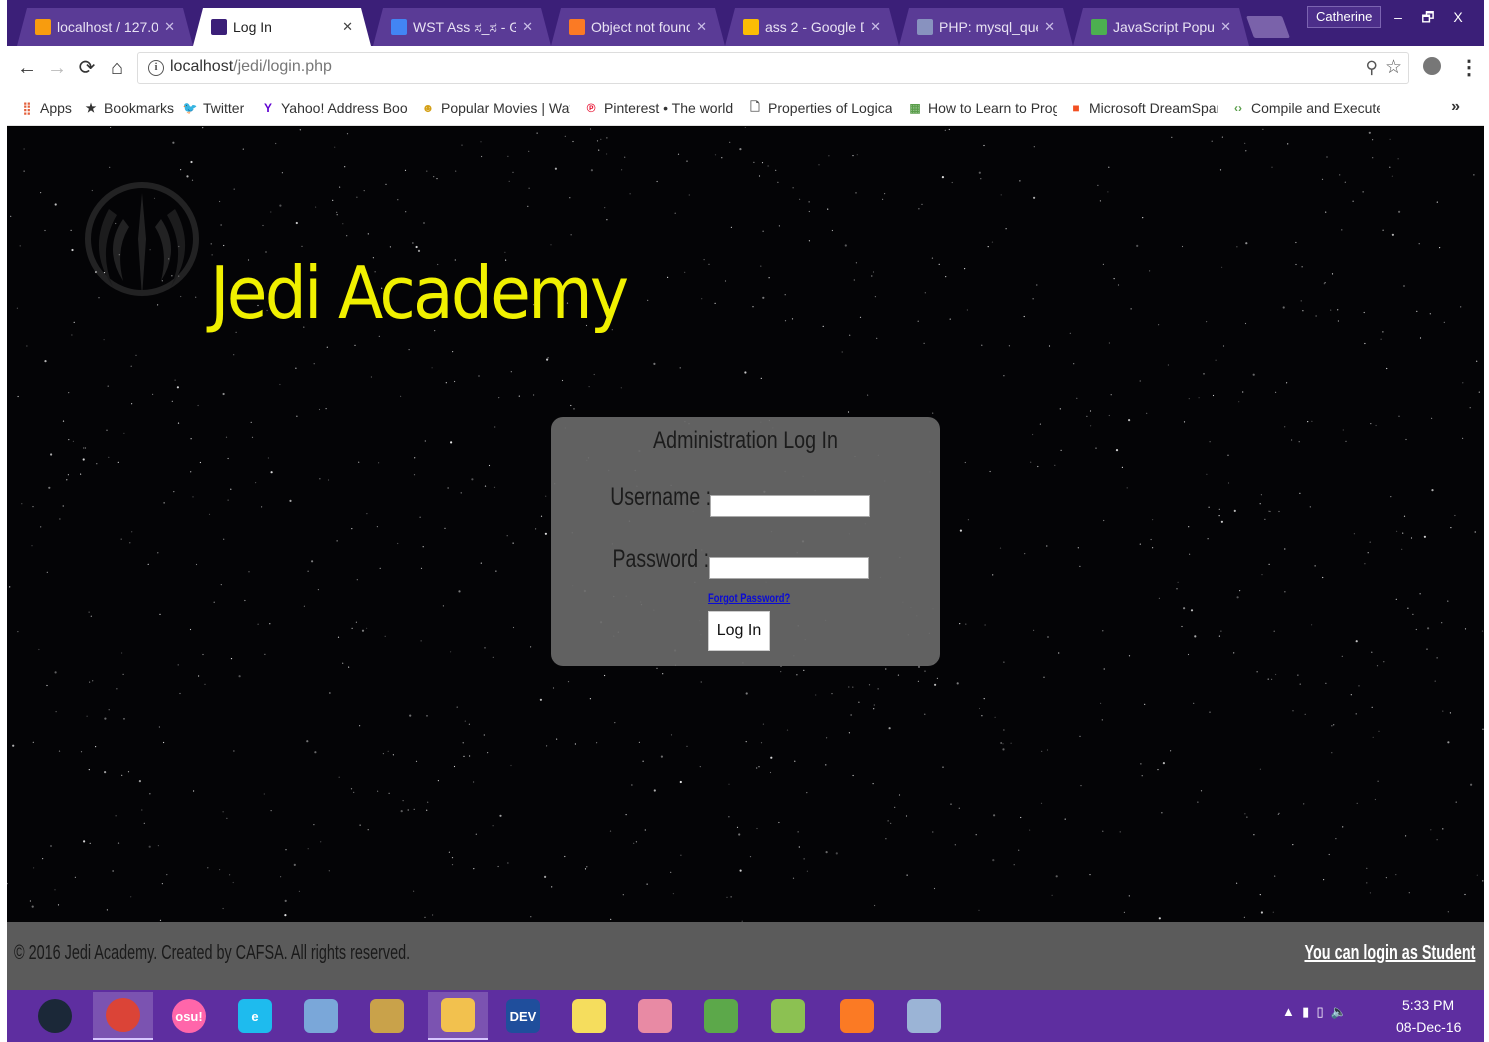  What do you see at coordinates (721, 1016) in the screenshot?
I see `taskbar-app-minecraft` at bounding box center [721, 1016].